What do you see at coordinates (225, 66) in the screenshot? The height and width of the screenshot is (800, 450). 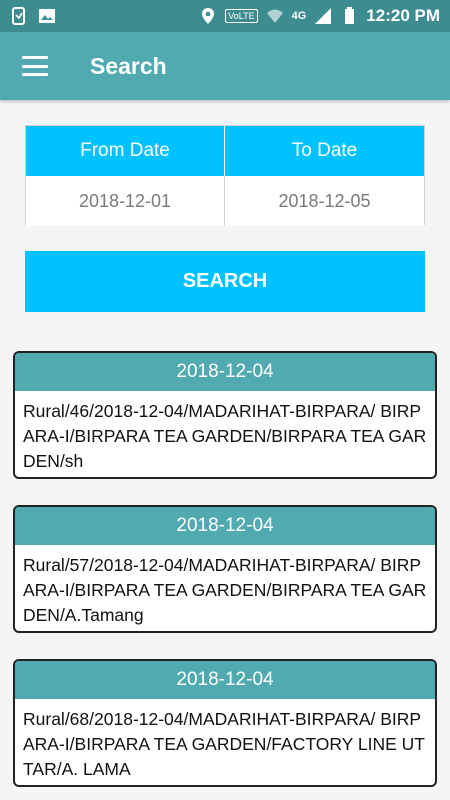 I see `app-bar: Search` at bounding box center [225, 66].